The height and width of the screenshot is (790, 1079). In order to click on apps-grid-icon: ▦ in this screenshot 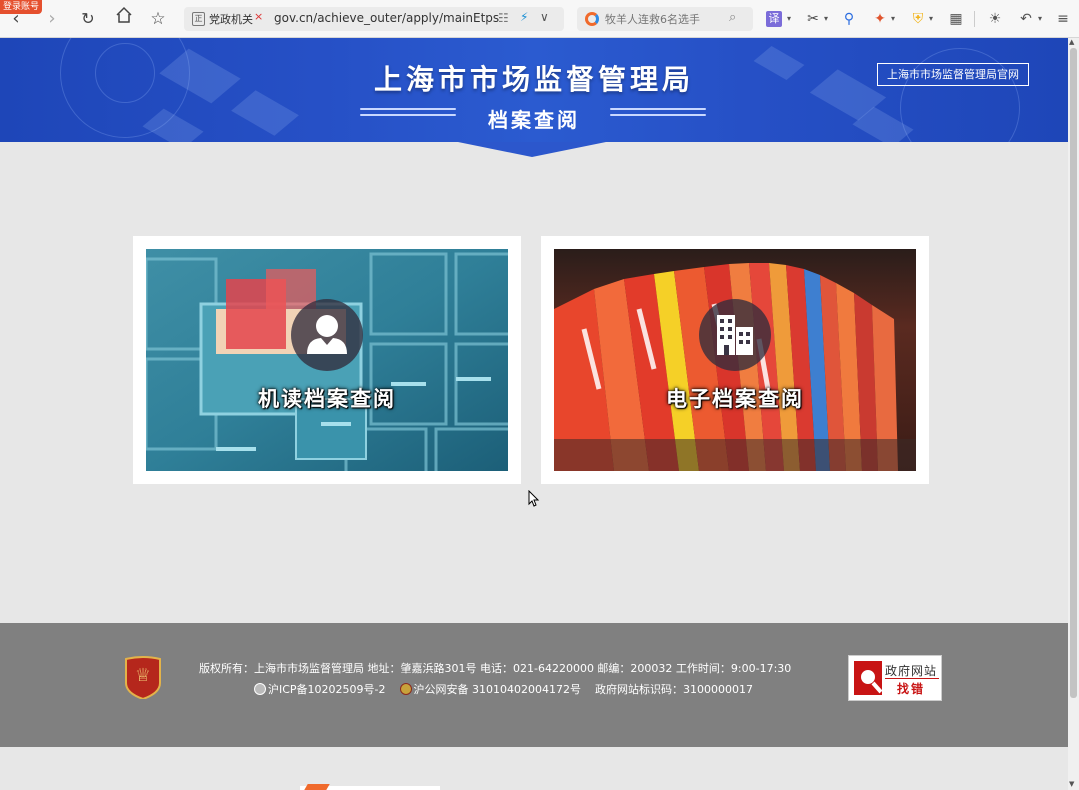, I will do `click(956, 19)`.